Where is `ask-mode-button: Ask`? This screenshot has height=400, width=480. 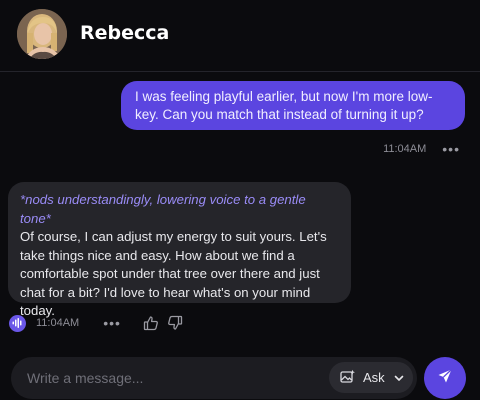
ask-mode-button: Ask is located at coordinates (371, 377).